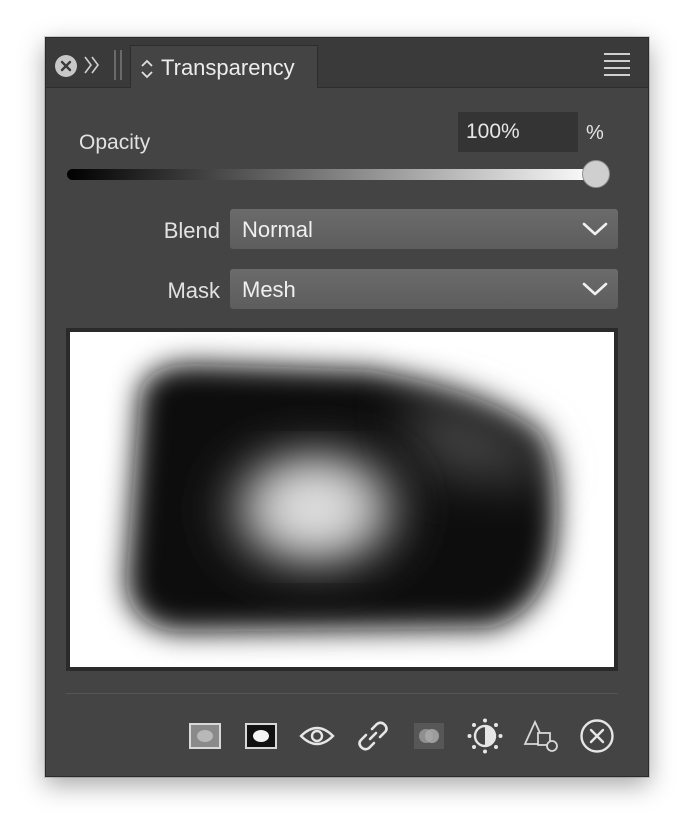 The height and width of the screenshot is (830, 694). I want to click on tab-title: Transparency, so click(228, 67).